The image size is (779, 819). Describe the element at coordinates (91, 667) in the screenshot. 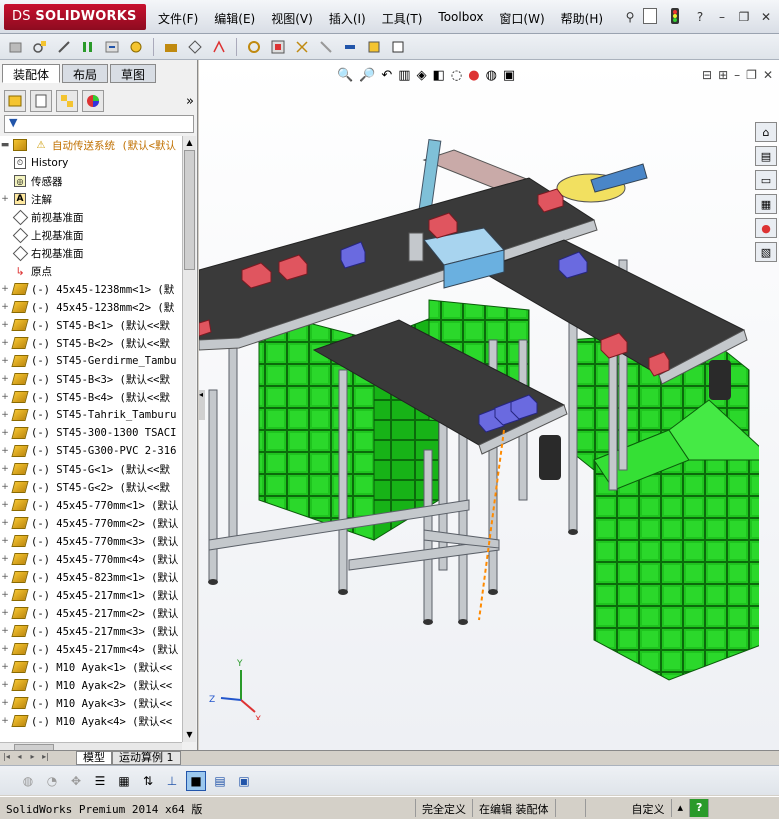

I see `tree-item: + (-) M10 Ayak<1> (默认<<` at that location.